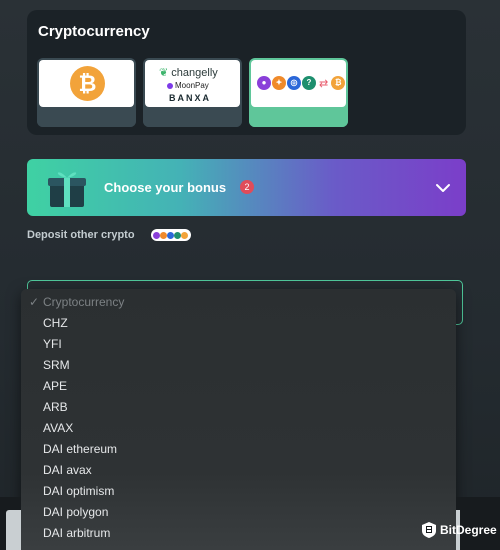  Describe the element at coordinates (238, 323) in the screenshot. I see `dropdown-option: CHZ` at that location.